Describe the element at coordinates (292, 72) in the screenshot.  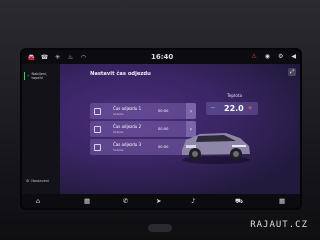
I see `edit-icon: ⤢` at that location.